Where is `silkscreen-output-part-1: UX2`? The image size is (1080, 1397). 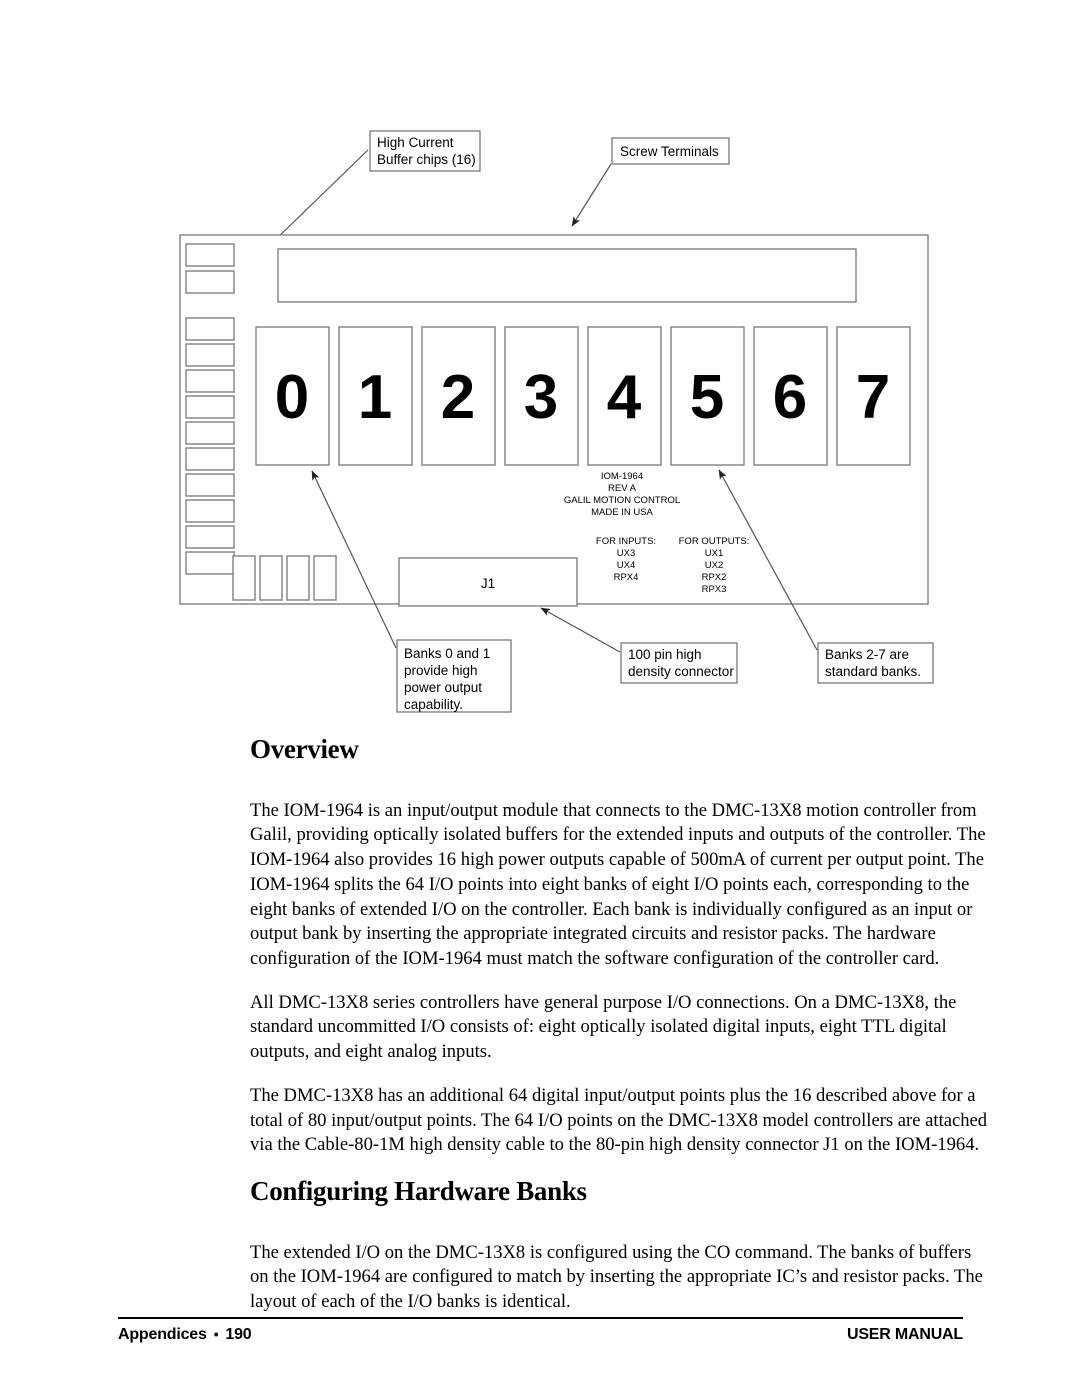
silkscreen-output-part-1: UX2 is located at coordinates (714, 565).